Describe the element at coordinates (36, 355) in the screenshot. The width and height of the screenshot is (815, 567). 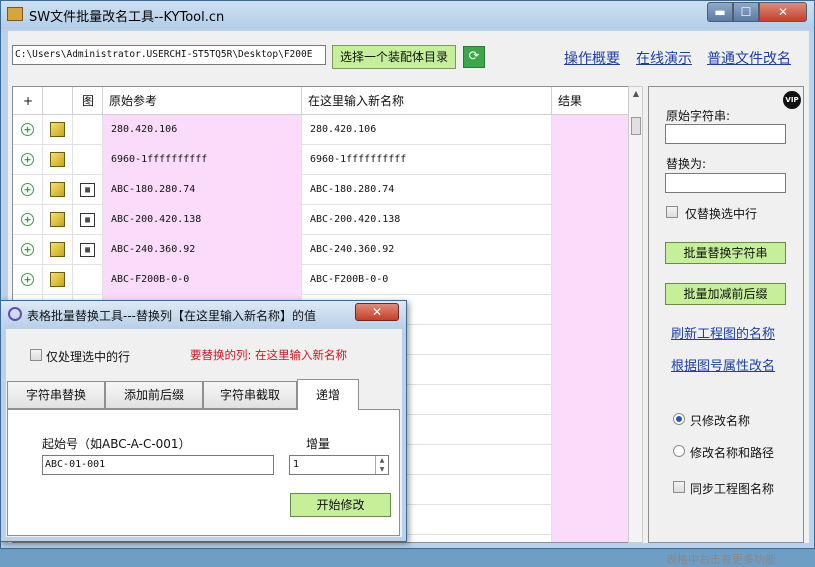
I see `only-selected-rows-checkbox` at that location.